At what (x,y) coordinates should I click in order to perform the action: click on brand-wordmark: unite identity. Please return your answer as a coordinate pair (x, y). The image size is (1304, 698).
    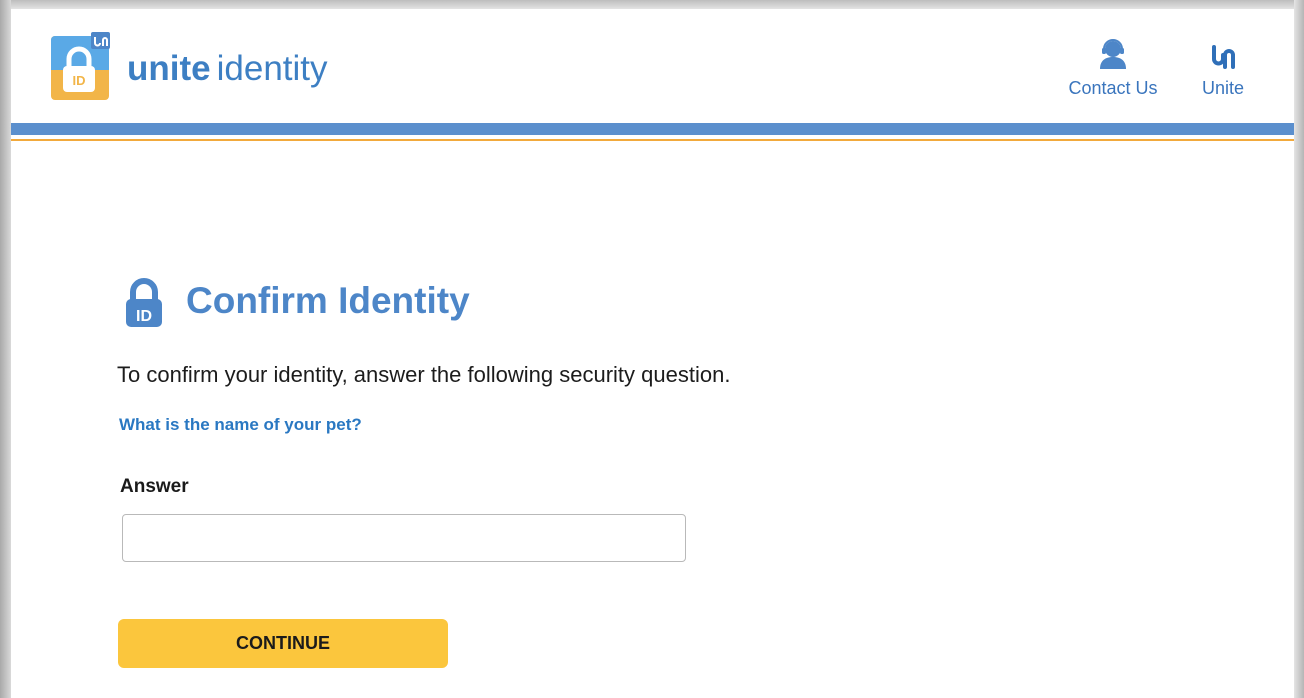
    Looking at the image, I should click on (227, 69).